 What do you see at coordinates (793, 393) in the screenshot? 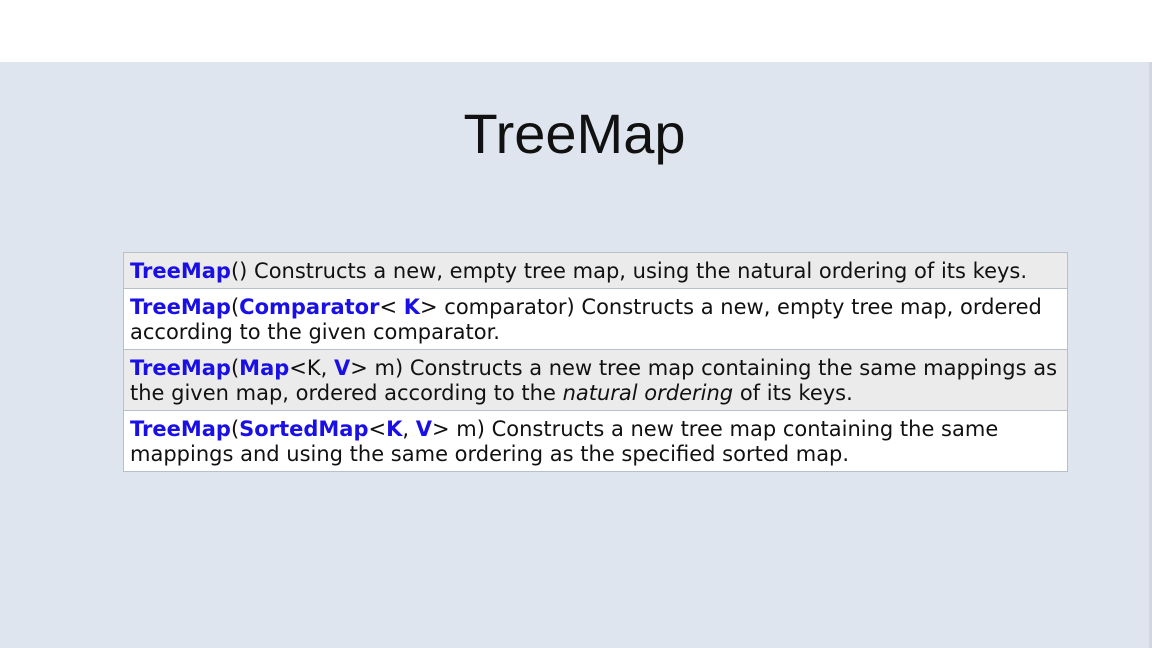
I see `constructor-description-end: of its keys.` at bounding box center [793, 393].